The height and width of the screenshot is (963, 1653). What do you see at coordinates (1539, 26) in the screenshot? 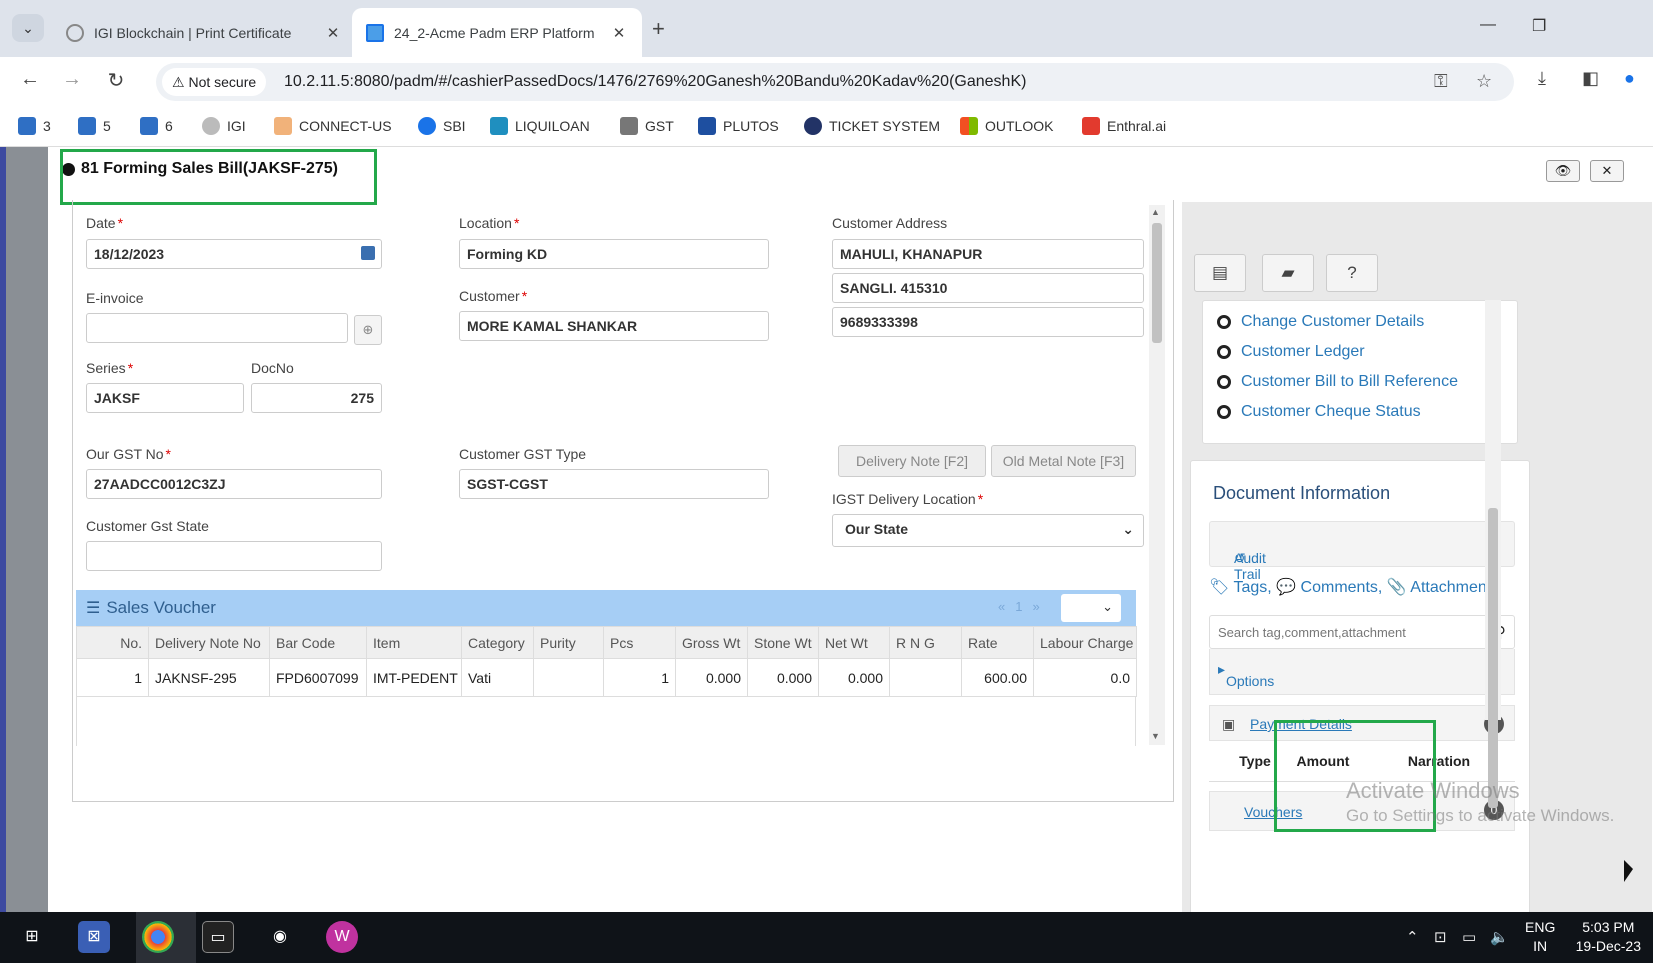
I see `restore-icon: ❐` at bounding box center [1539, 26].